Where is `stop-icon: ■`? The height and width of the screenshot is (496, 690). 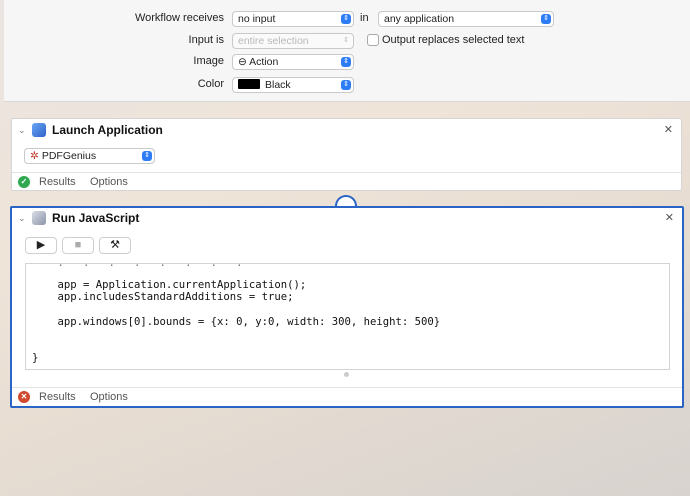 stop-icon: ■ is located at coordinates (78, 245).